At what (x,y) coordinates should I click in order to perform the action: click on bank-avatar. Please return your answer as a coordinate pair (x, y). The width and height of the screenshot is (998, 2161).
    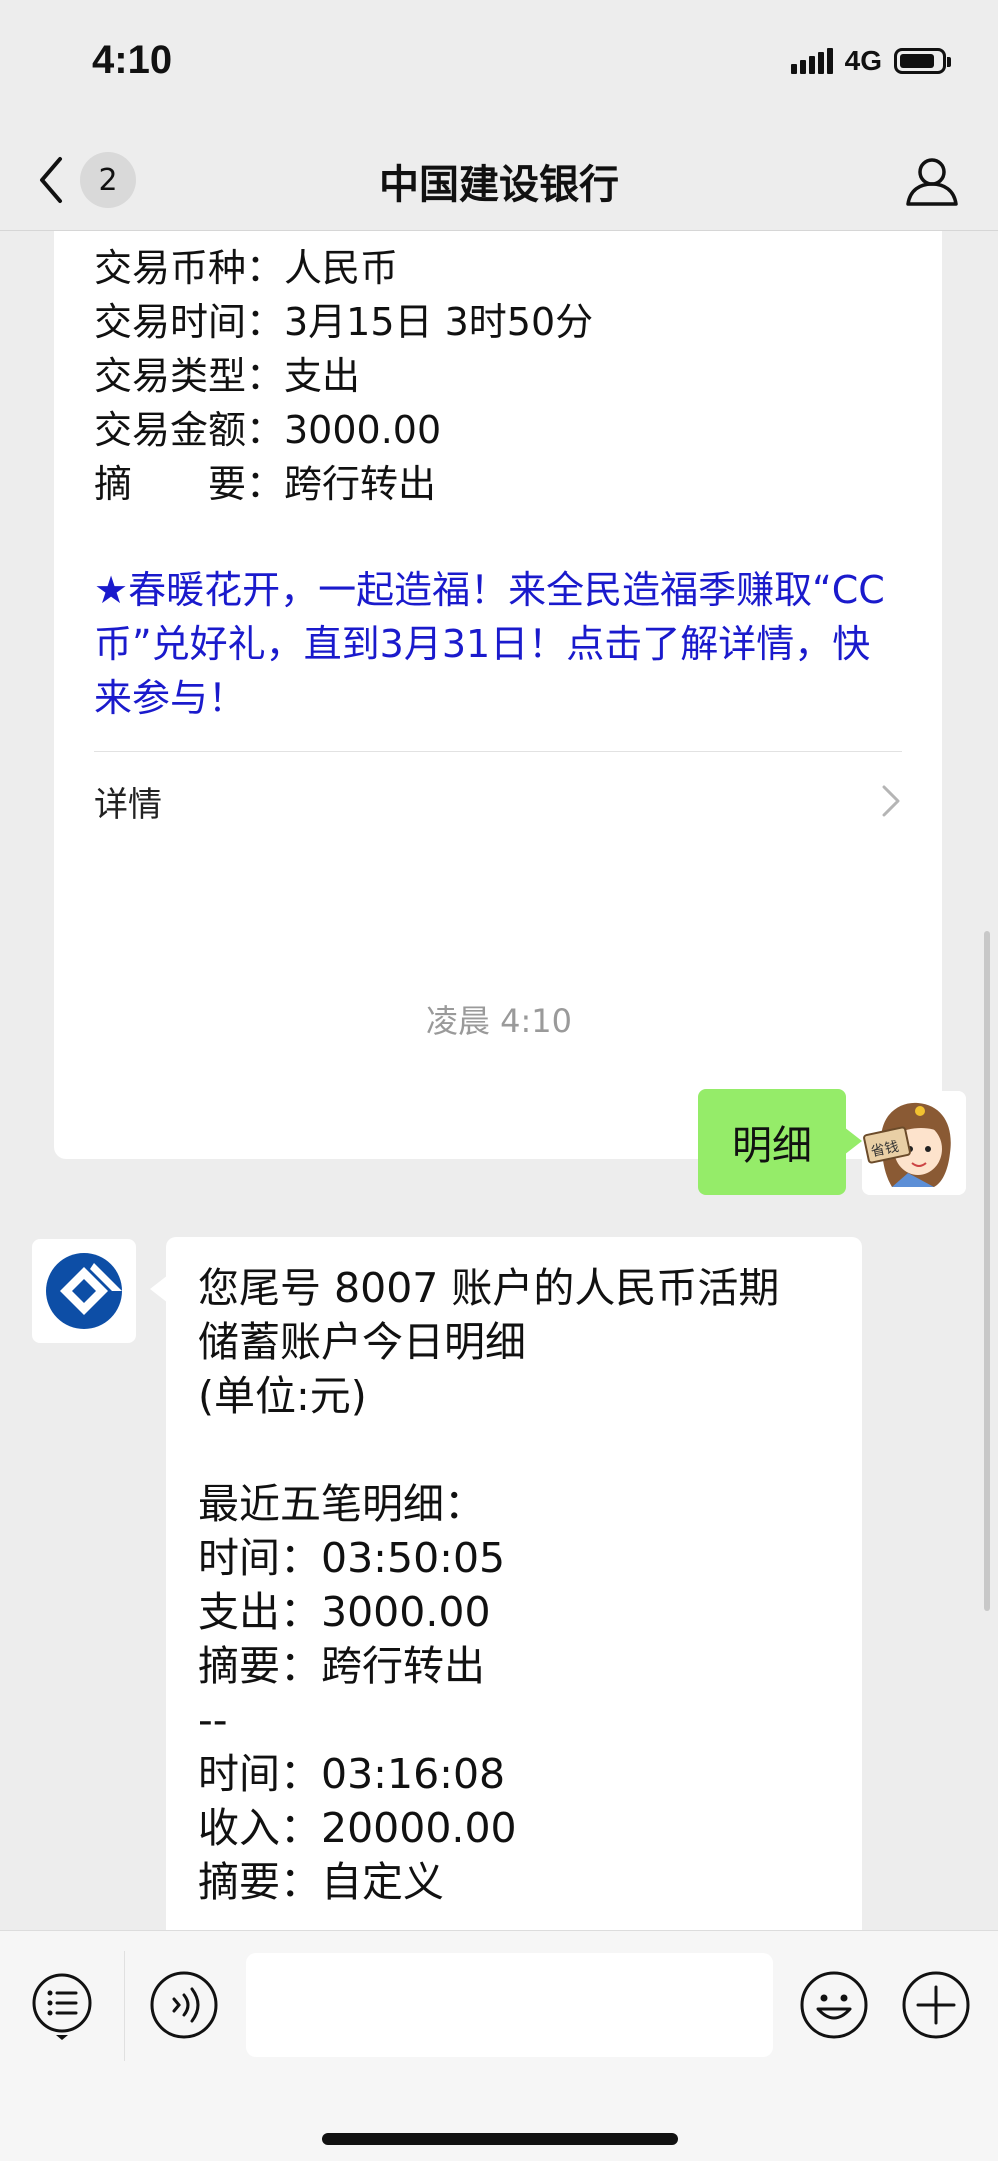
    Looking at the image, I should click on (84, 1291).